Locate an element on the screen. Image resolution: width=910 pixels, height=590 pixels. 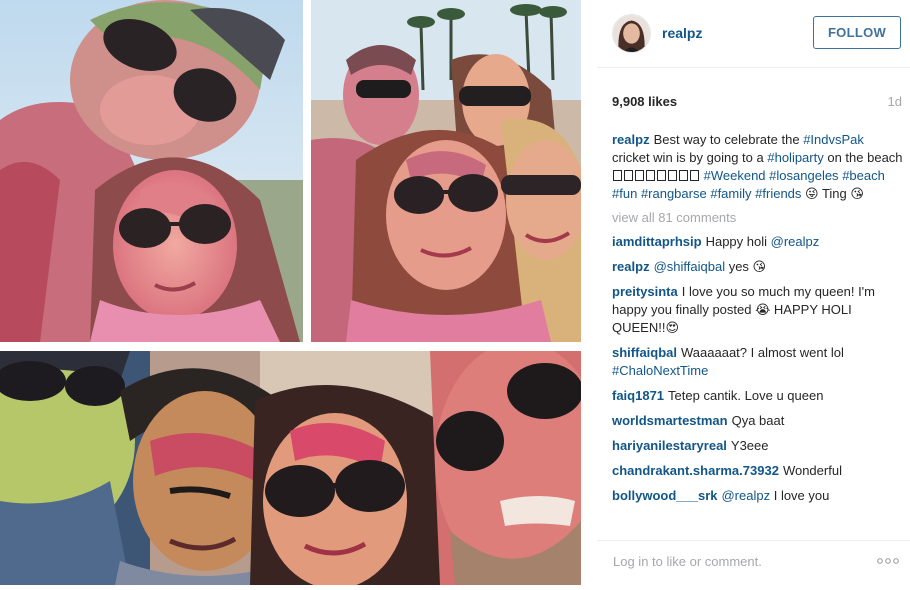
caption-text: Best way to celebrate the is located at coordinates (726, 139).